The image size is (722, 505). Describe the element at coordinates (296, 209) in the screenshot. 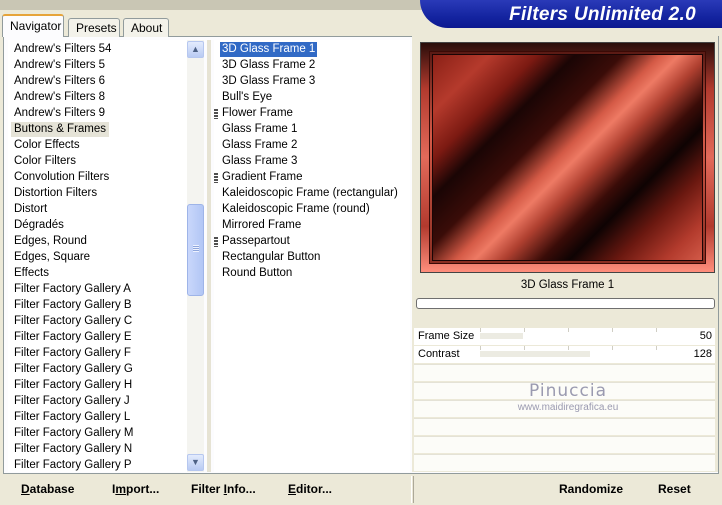

I see `filter-item: Kaleidoscopic Frame (round)` at that location.